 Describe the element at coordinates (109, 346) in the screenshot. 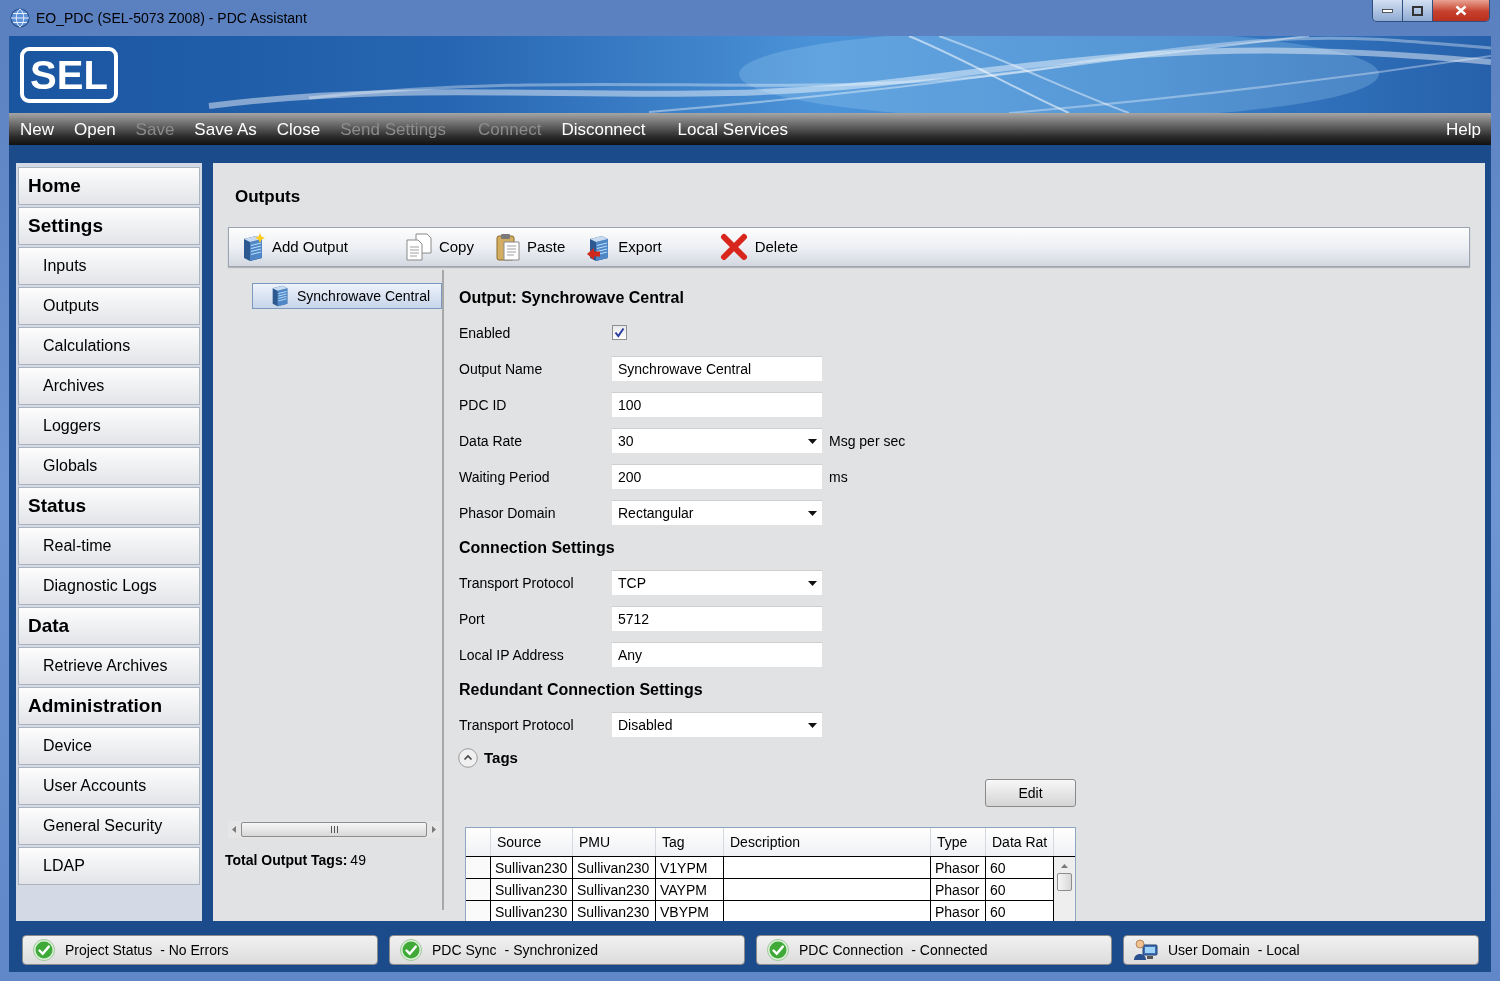

I see `sidebar-item: Calculations` at that location.